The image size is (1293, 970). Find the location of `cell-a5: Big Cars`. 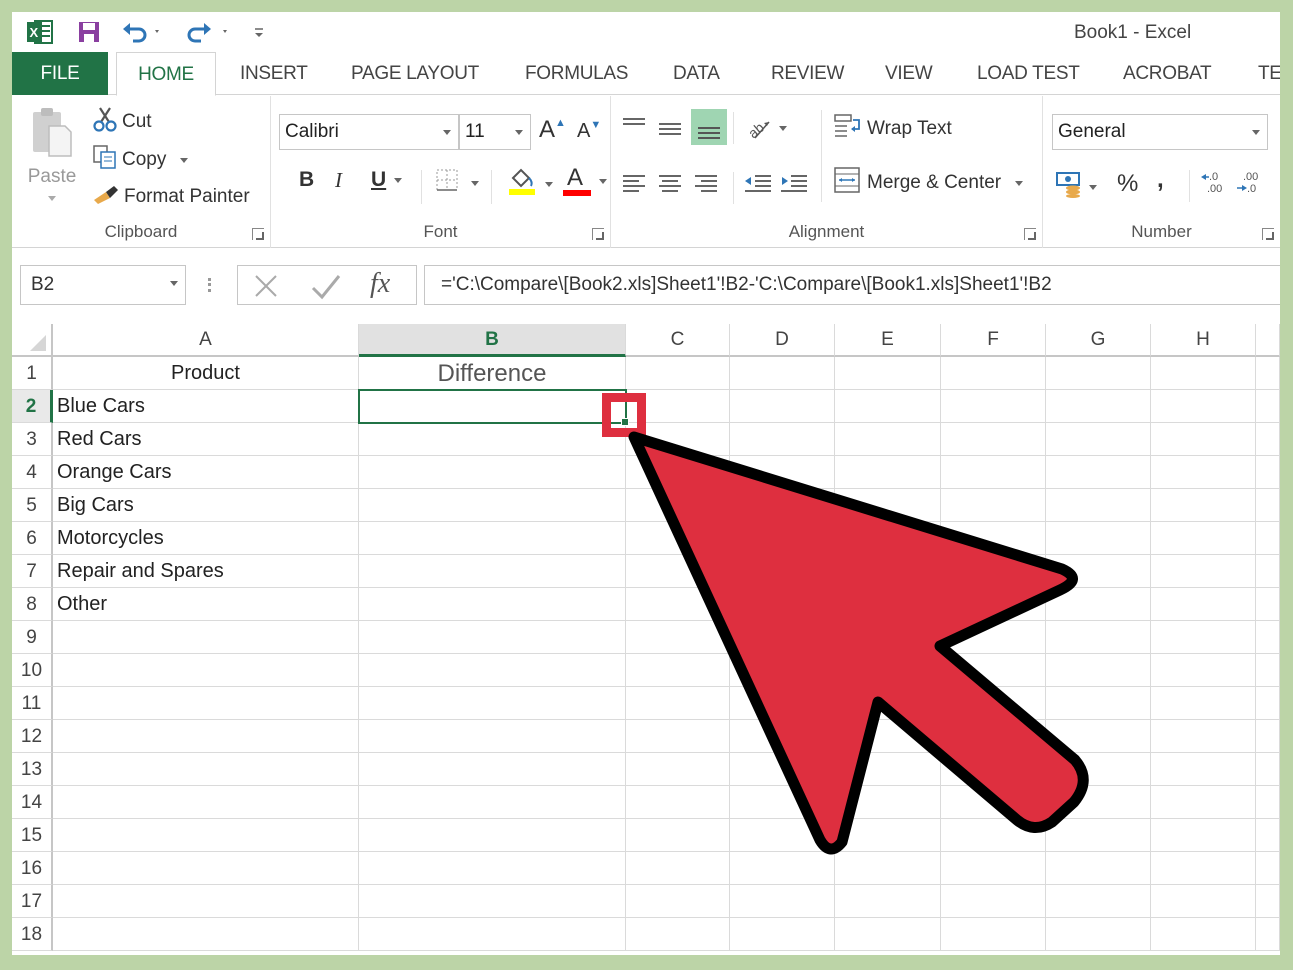

cell-a5: Big Cars is located at coordinates (206, 505).